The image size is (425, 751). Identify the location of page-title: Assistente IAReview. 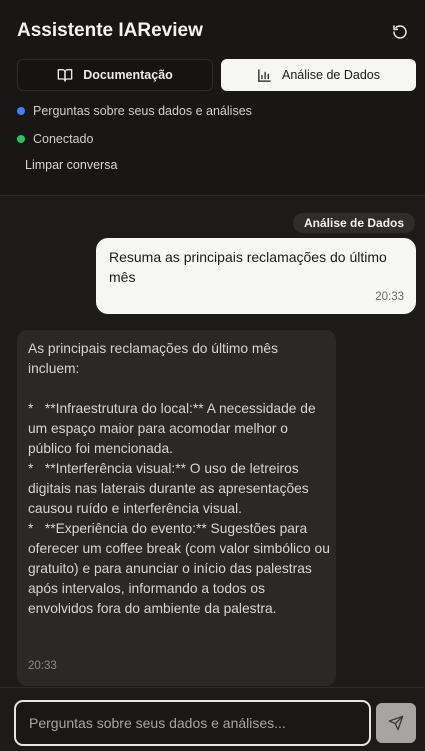
(110, 30).